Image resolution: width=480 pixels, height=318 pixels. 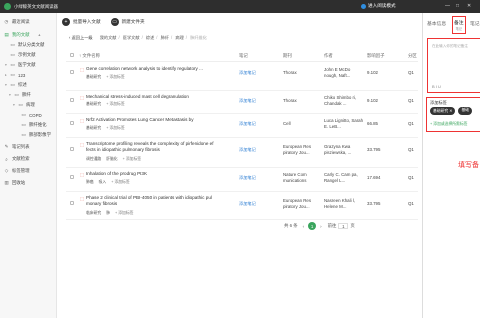 What do you see at coordinates (320, 226) in the screenshot?
I see `next-page-icon: ›` at bounding box center [320, 226].